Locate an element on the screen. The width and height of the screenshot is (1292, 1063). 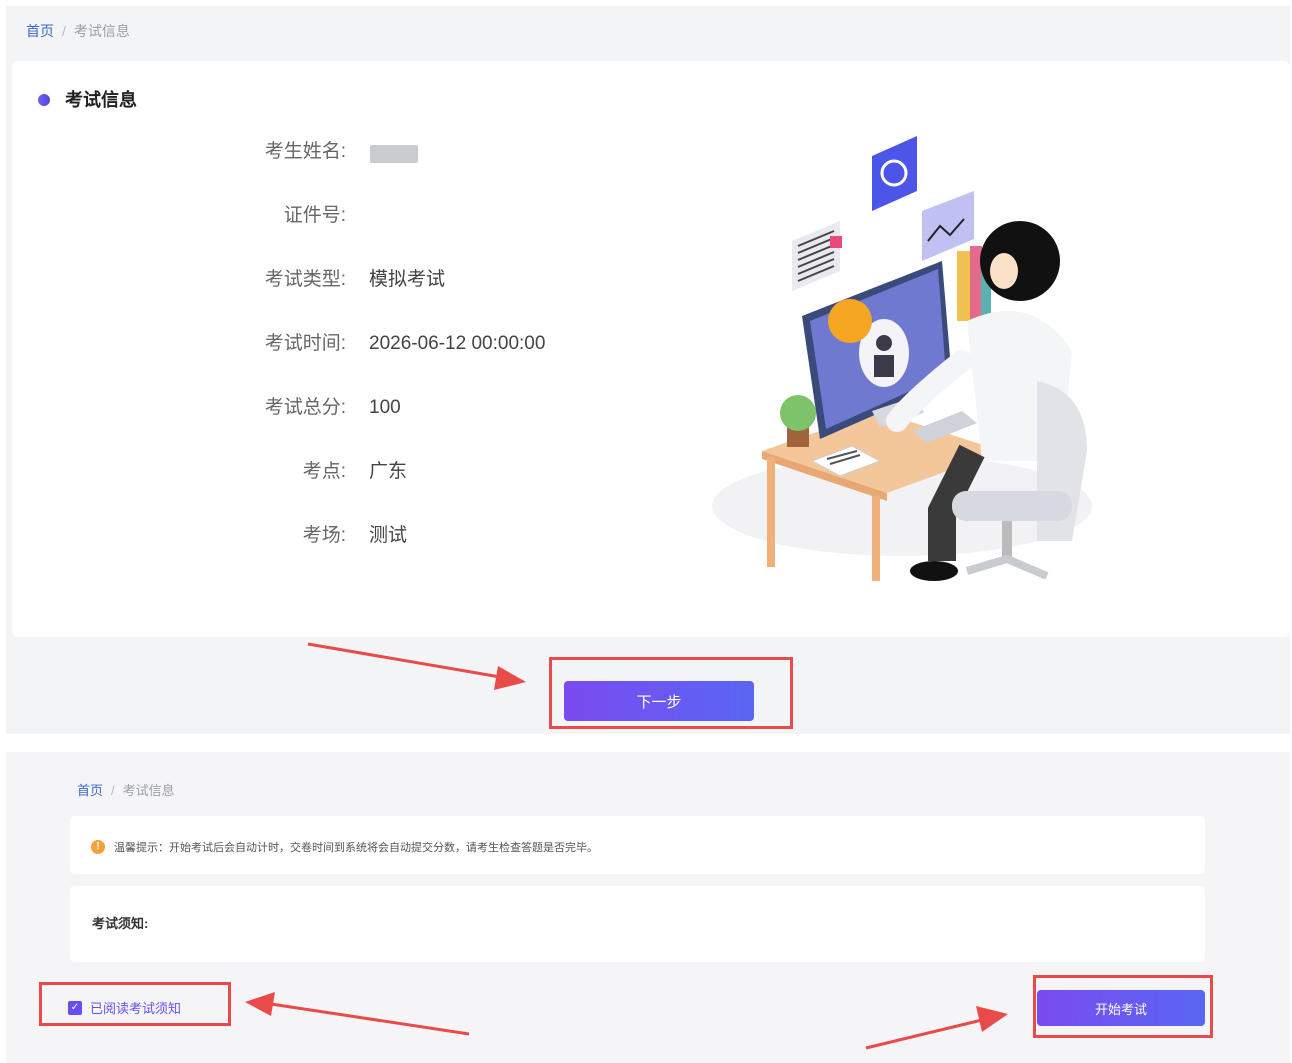
field-row-score: 考试总分: is located at coordinates (246, 408).